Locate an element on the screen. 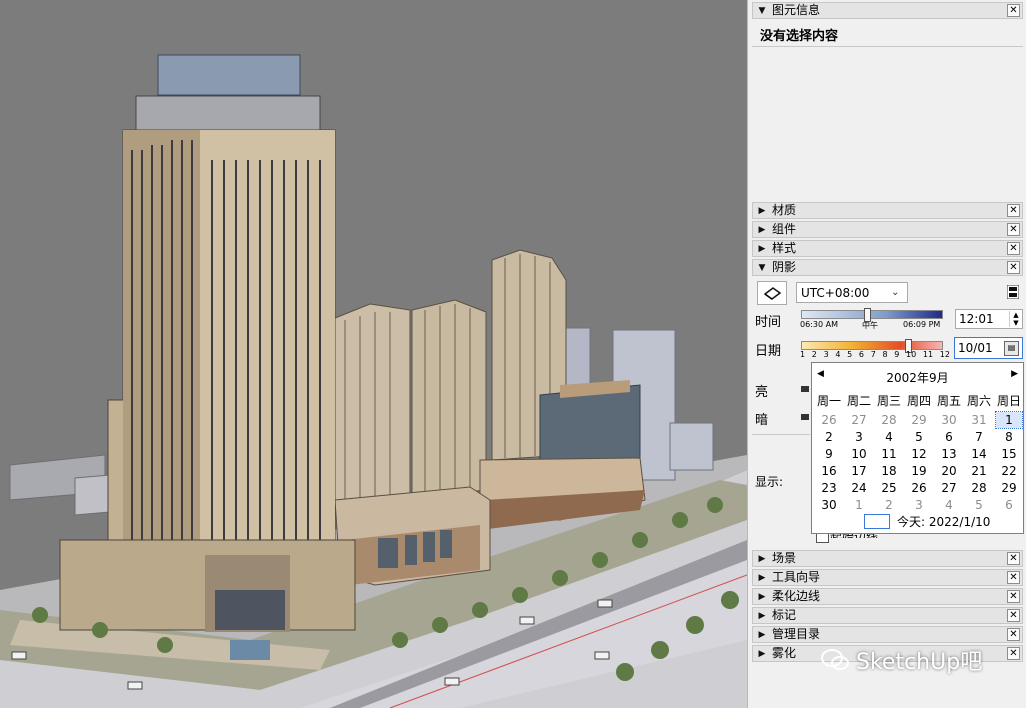 The width and height of the screenshot is (1026, 708). divider is located at coordinates (887, 46).